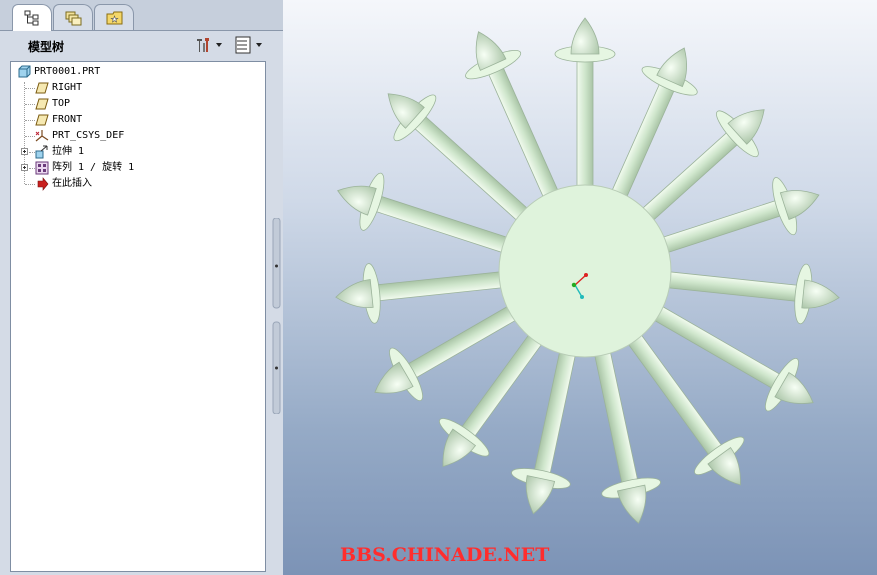  What do you see at coordinates (72, 183) in the screenshot?
I see `tree-item-label: 在此插入` at bounding box center [72, 183].